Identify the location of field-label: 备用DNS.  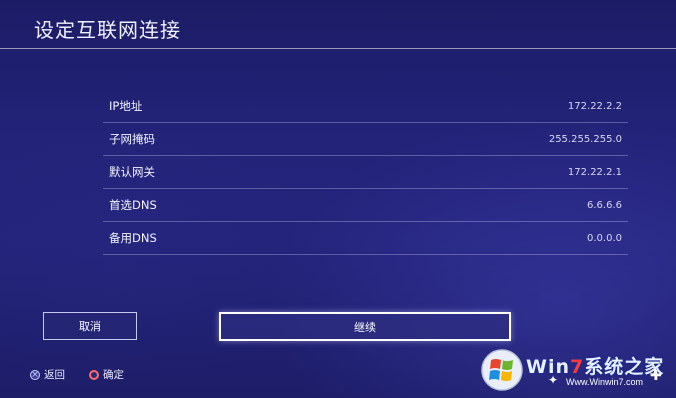
(133, 238).